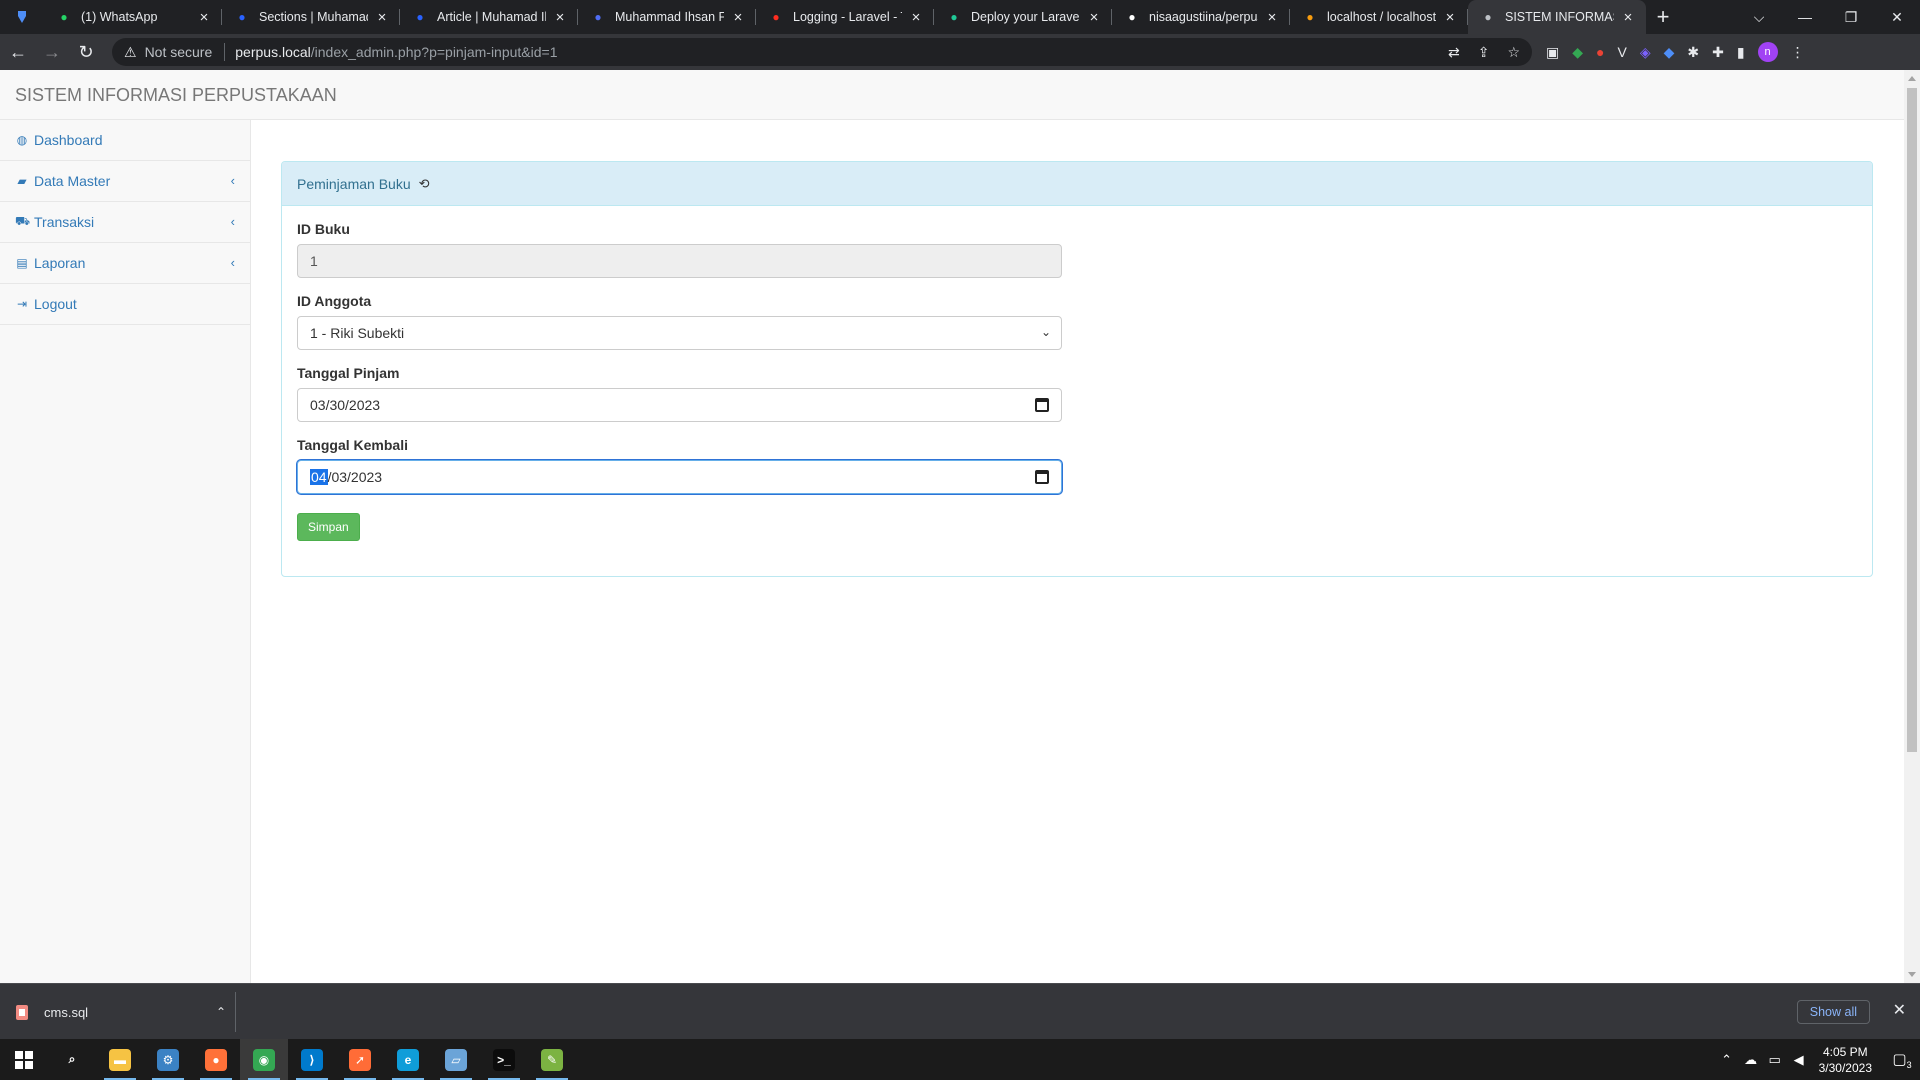 This screenshot has height=1080, width=1920. I want to click on id-anggota-value: 1 - Riki Subekti, so click(357, 333).